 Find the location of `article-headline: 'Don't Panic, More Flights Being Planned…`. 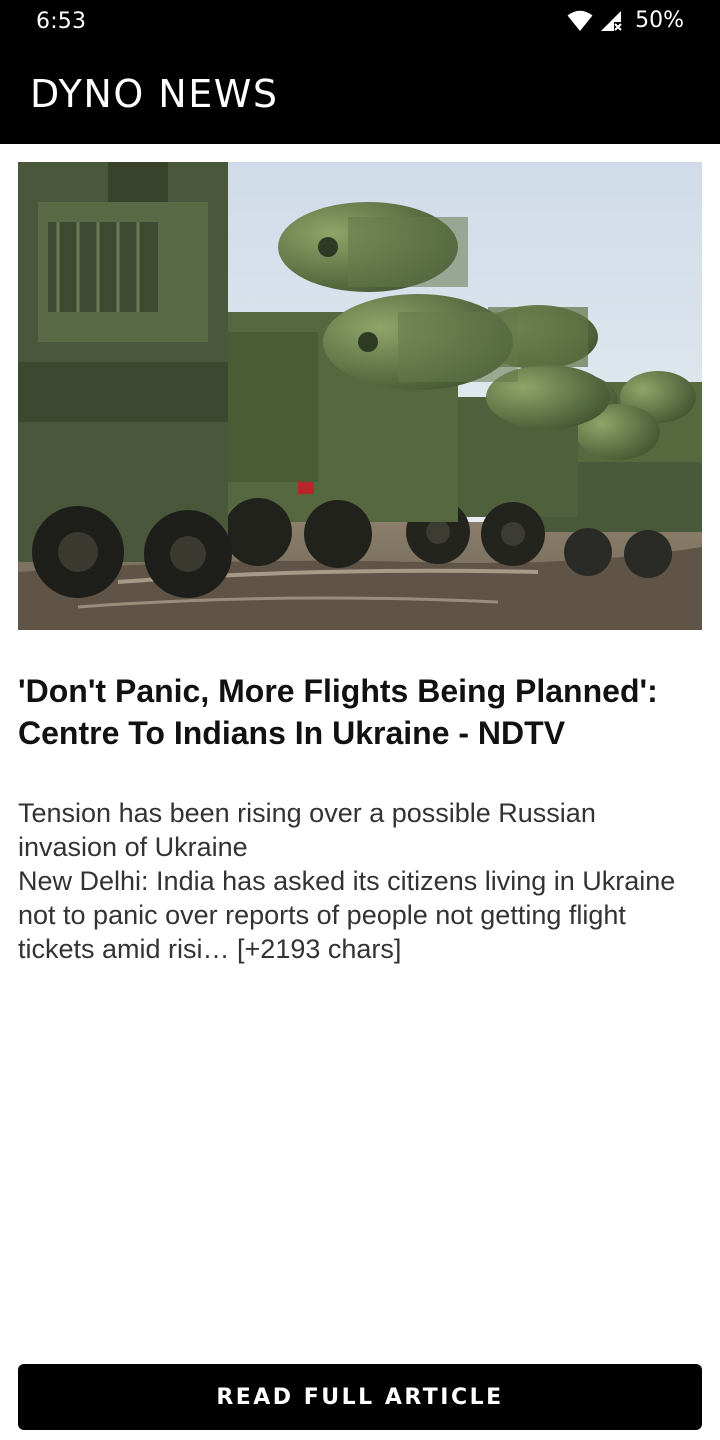

article-headline: 'Don't Panic, More Flights Being Planned… is located at coordinates (360, 712).